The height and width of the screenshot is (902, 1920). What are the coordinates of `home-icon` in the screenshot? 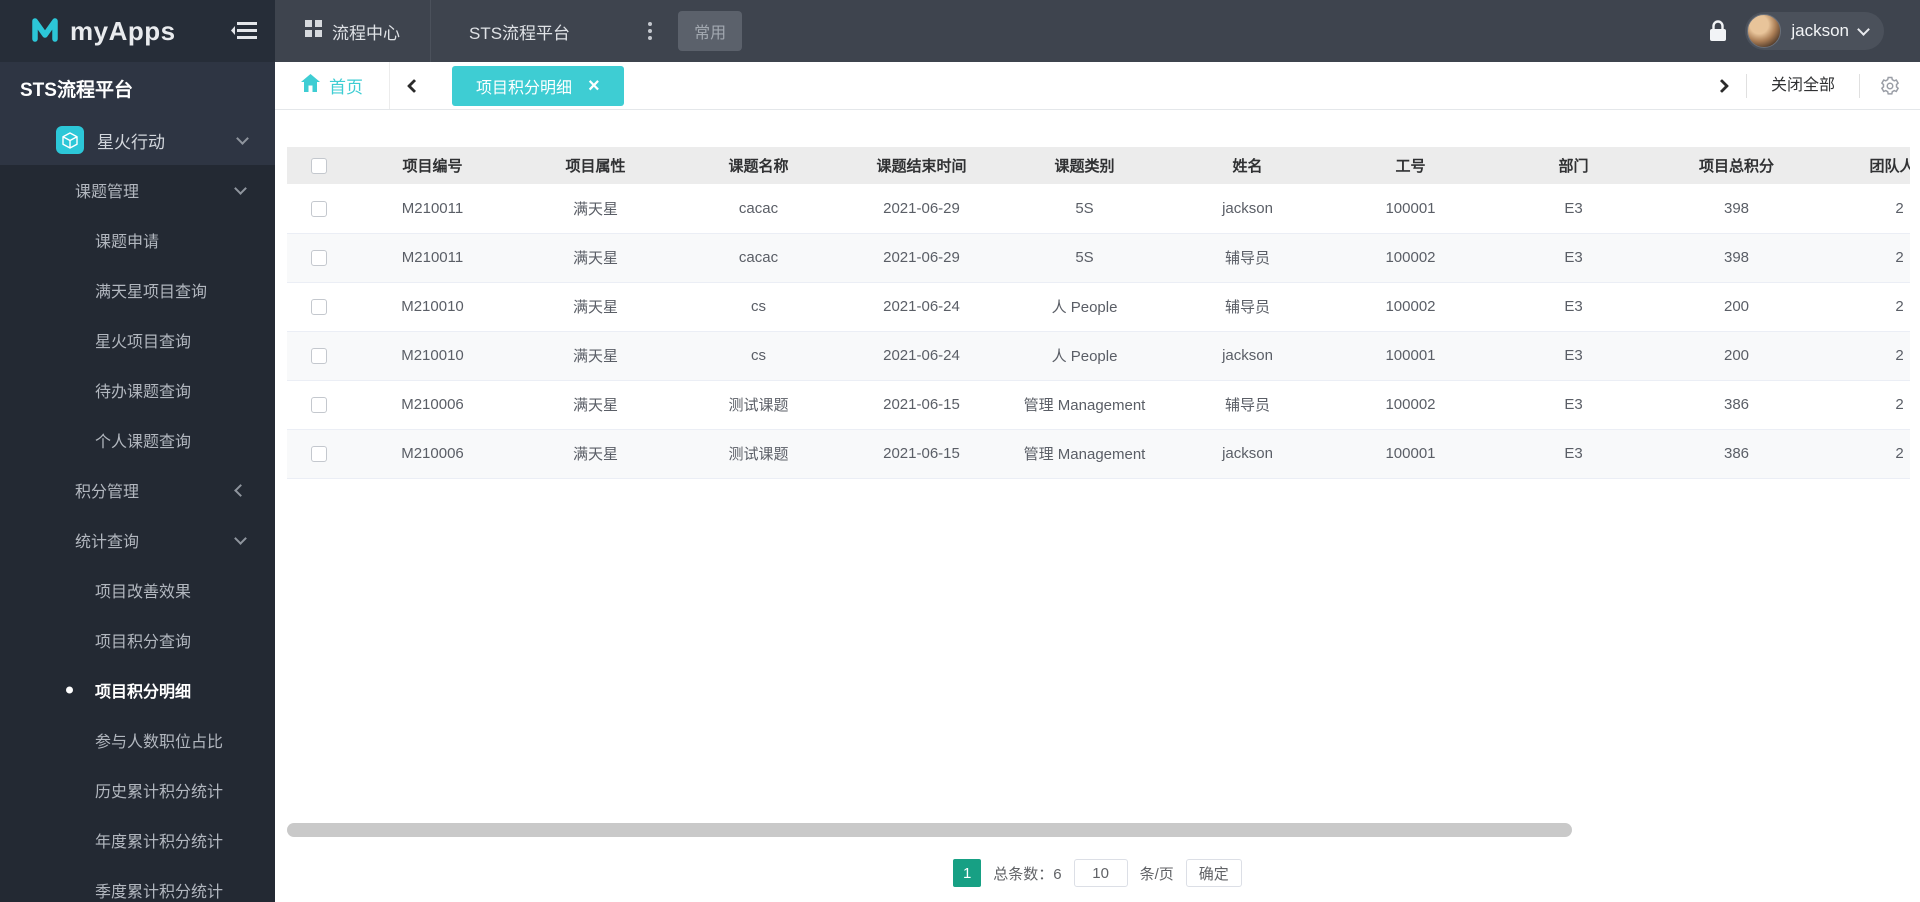 It's located at (310, 85).